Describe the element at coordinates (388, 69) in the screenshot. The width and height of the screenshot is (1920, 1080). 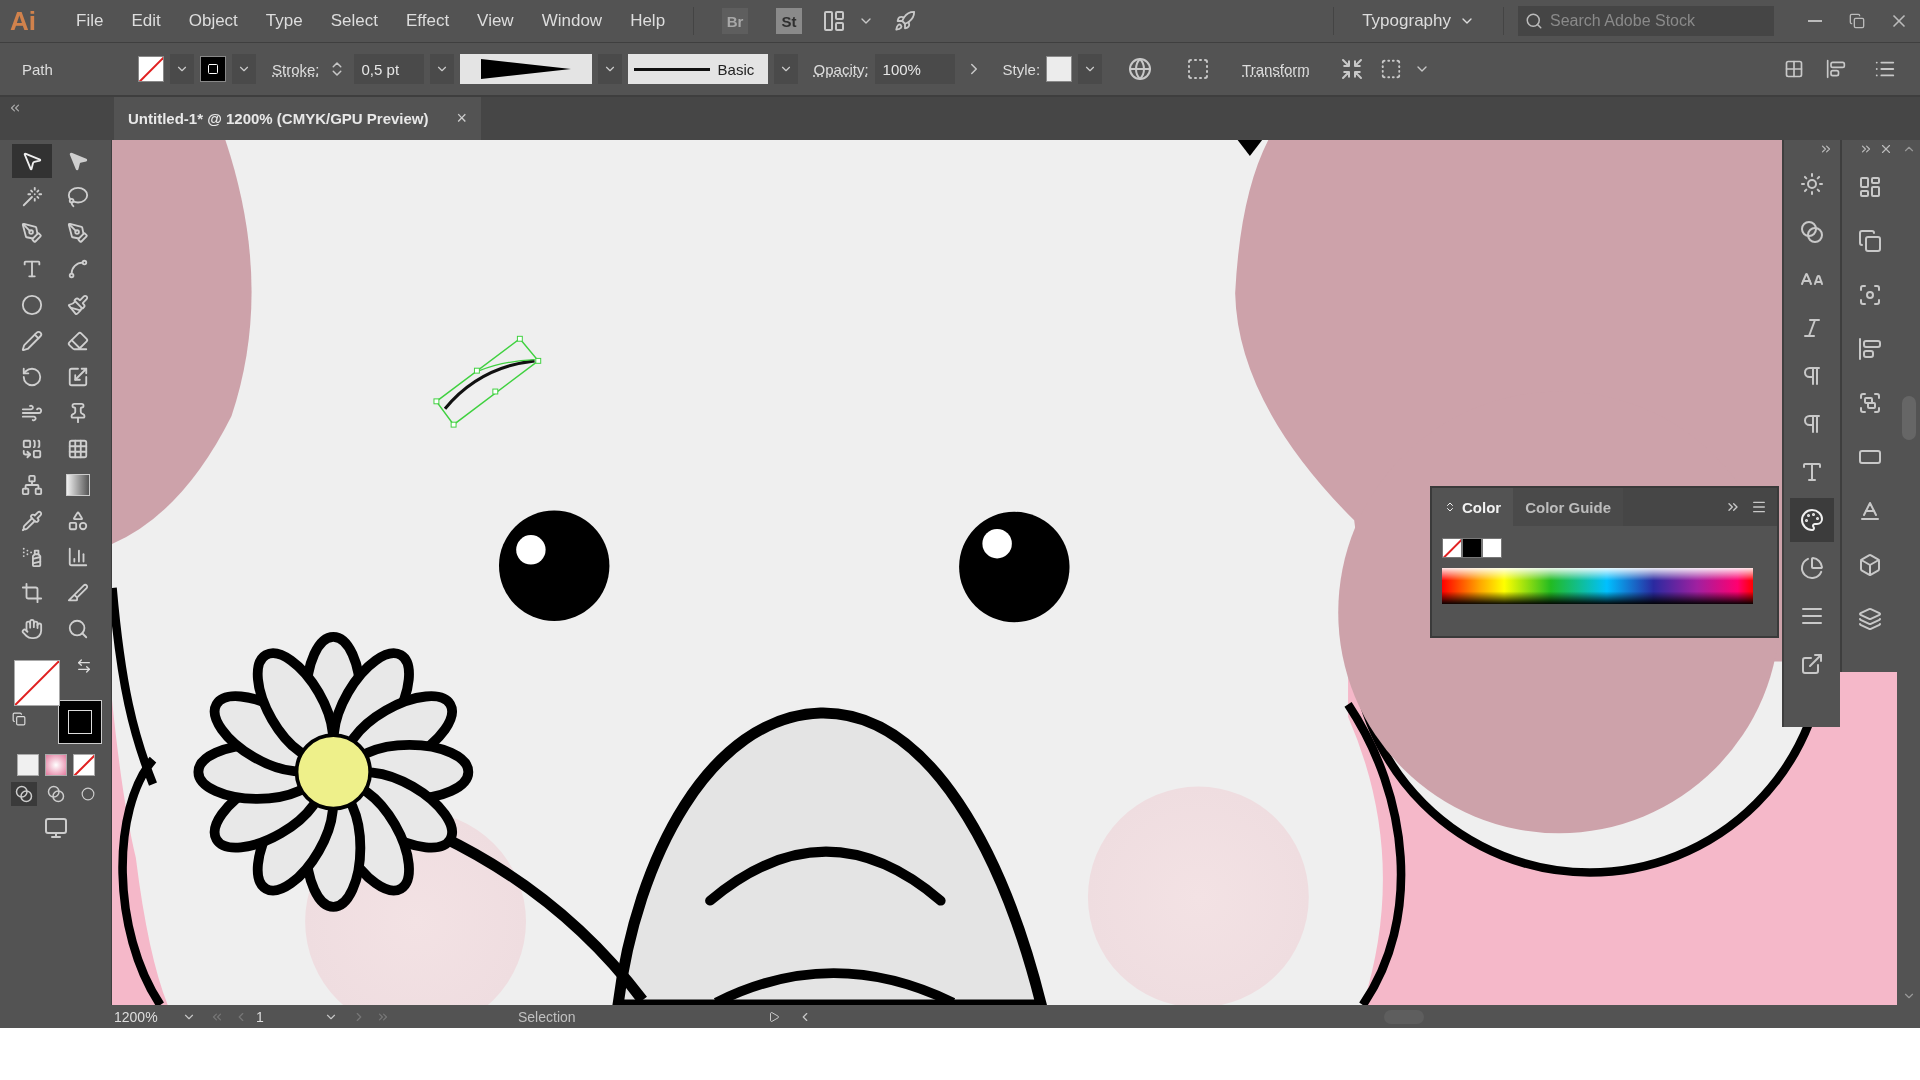
I see `stroke-weight-field: 0,5 pt` at that location.